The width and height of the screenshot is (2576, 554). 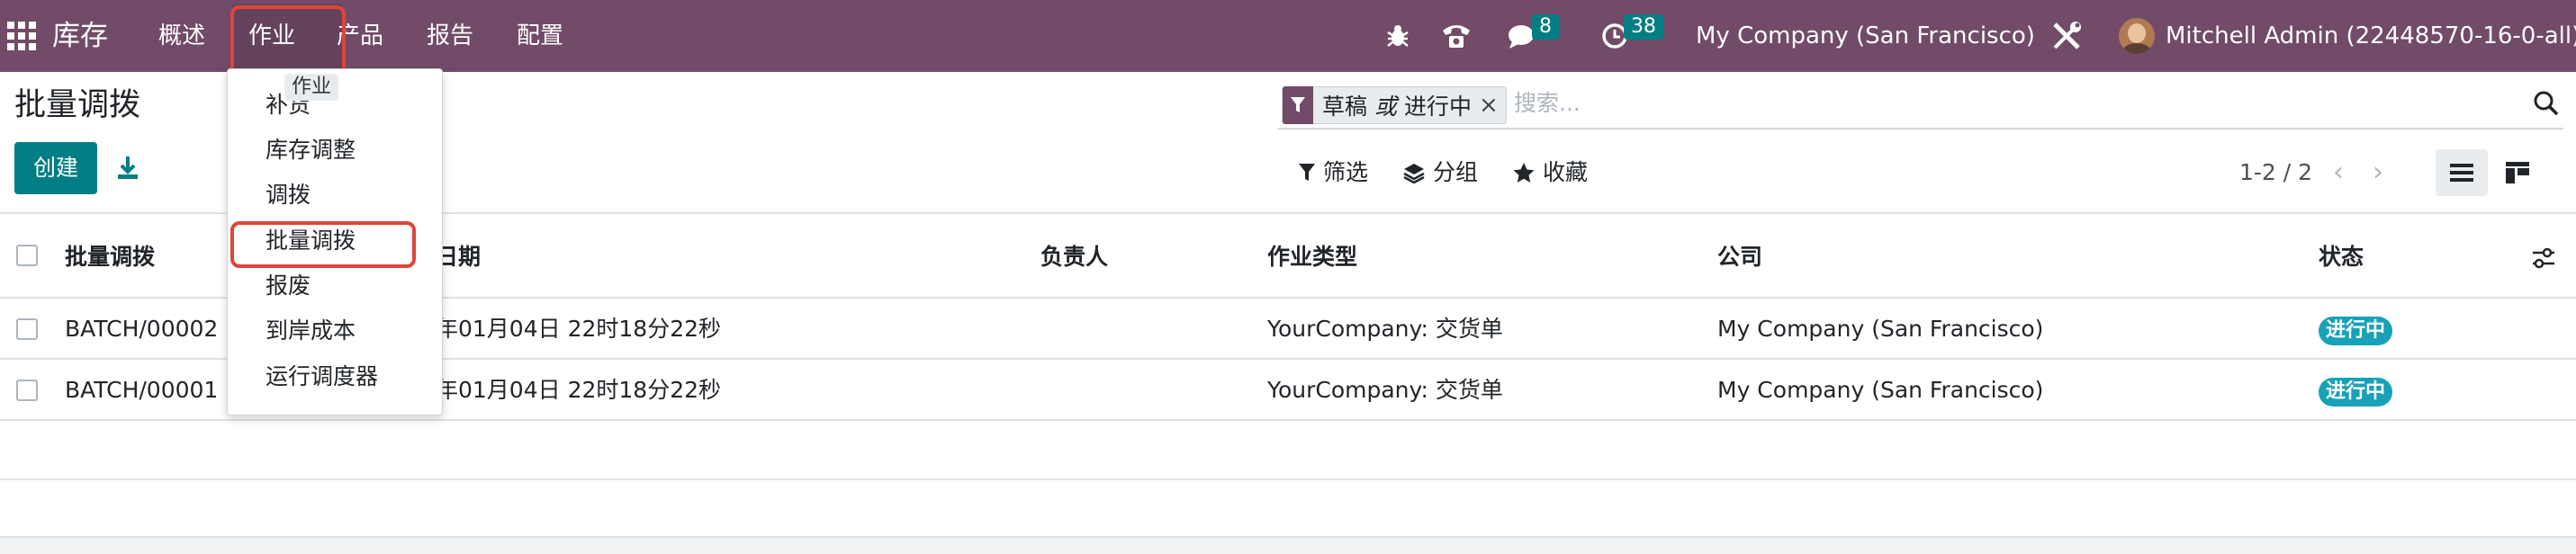 What do you see at coordinates (80, 36) in the screenshot?
I see `app-name: 库存` at bounding box center [80, 36].